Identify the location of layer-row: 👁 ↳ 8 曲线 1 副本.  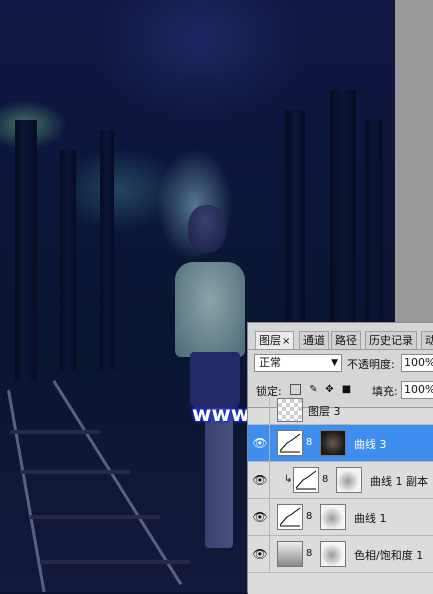
(340, 480).